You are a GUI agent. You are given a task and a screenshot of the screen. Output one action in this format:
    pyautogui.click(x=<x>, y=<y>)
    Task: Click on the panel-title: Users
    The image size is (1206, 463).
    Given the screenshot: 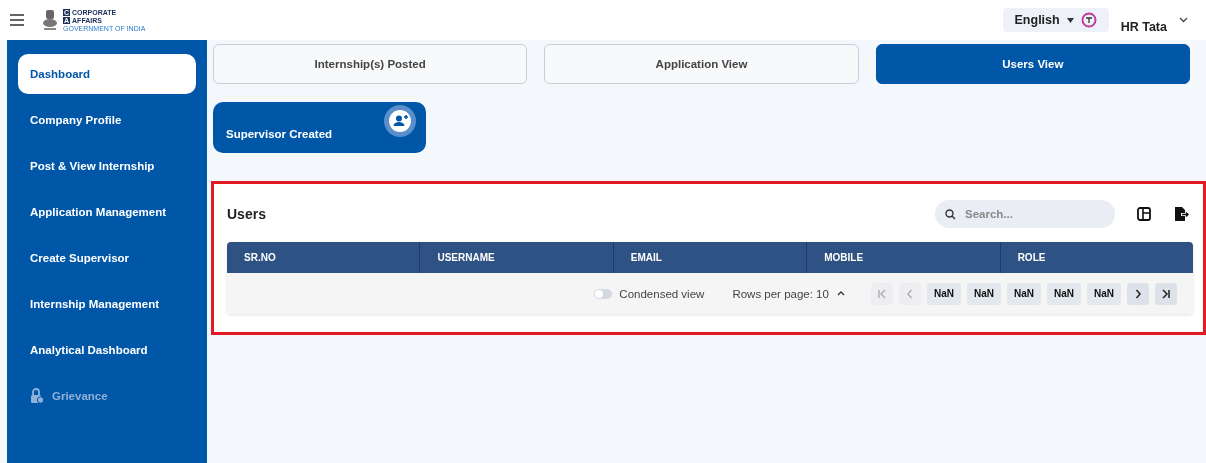 What is the action you would take?
    pyautogui.click(x=246, y=214)
    